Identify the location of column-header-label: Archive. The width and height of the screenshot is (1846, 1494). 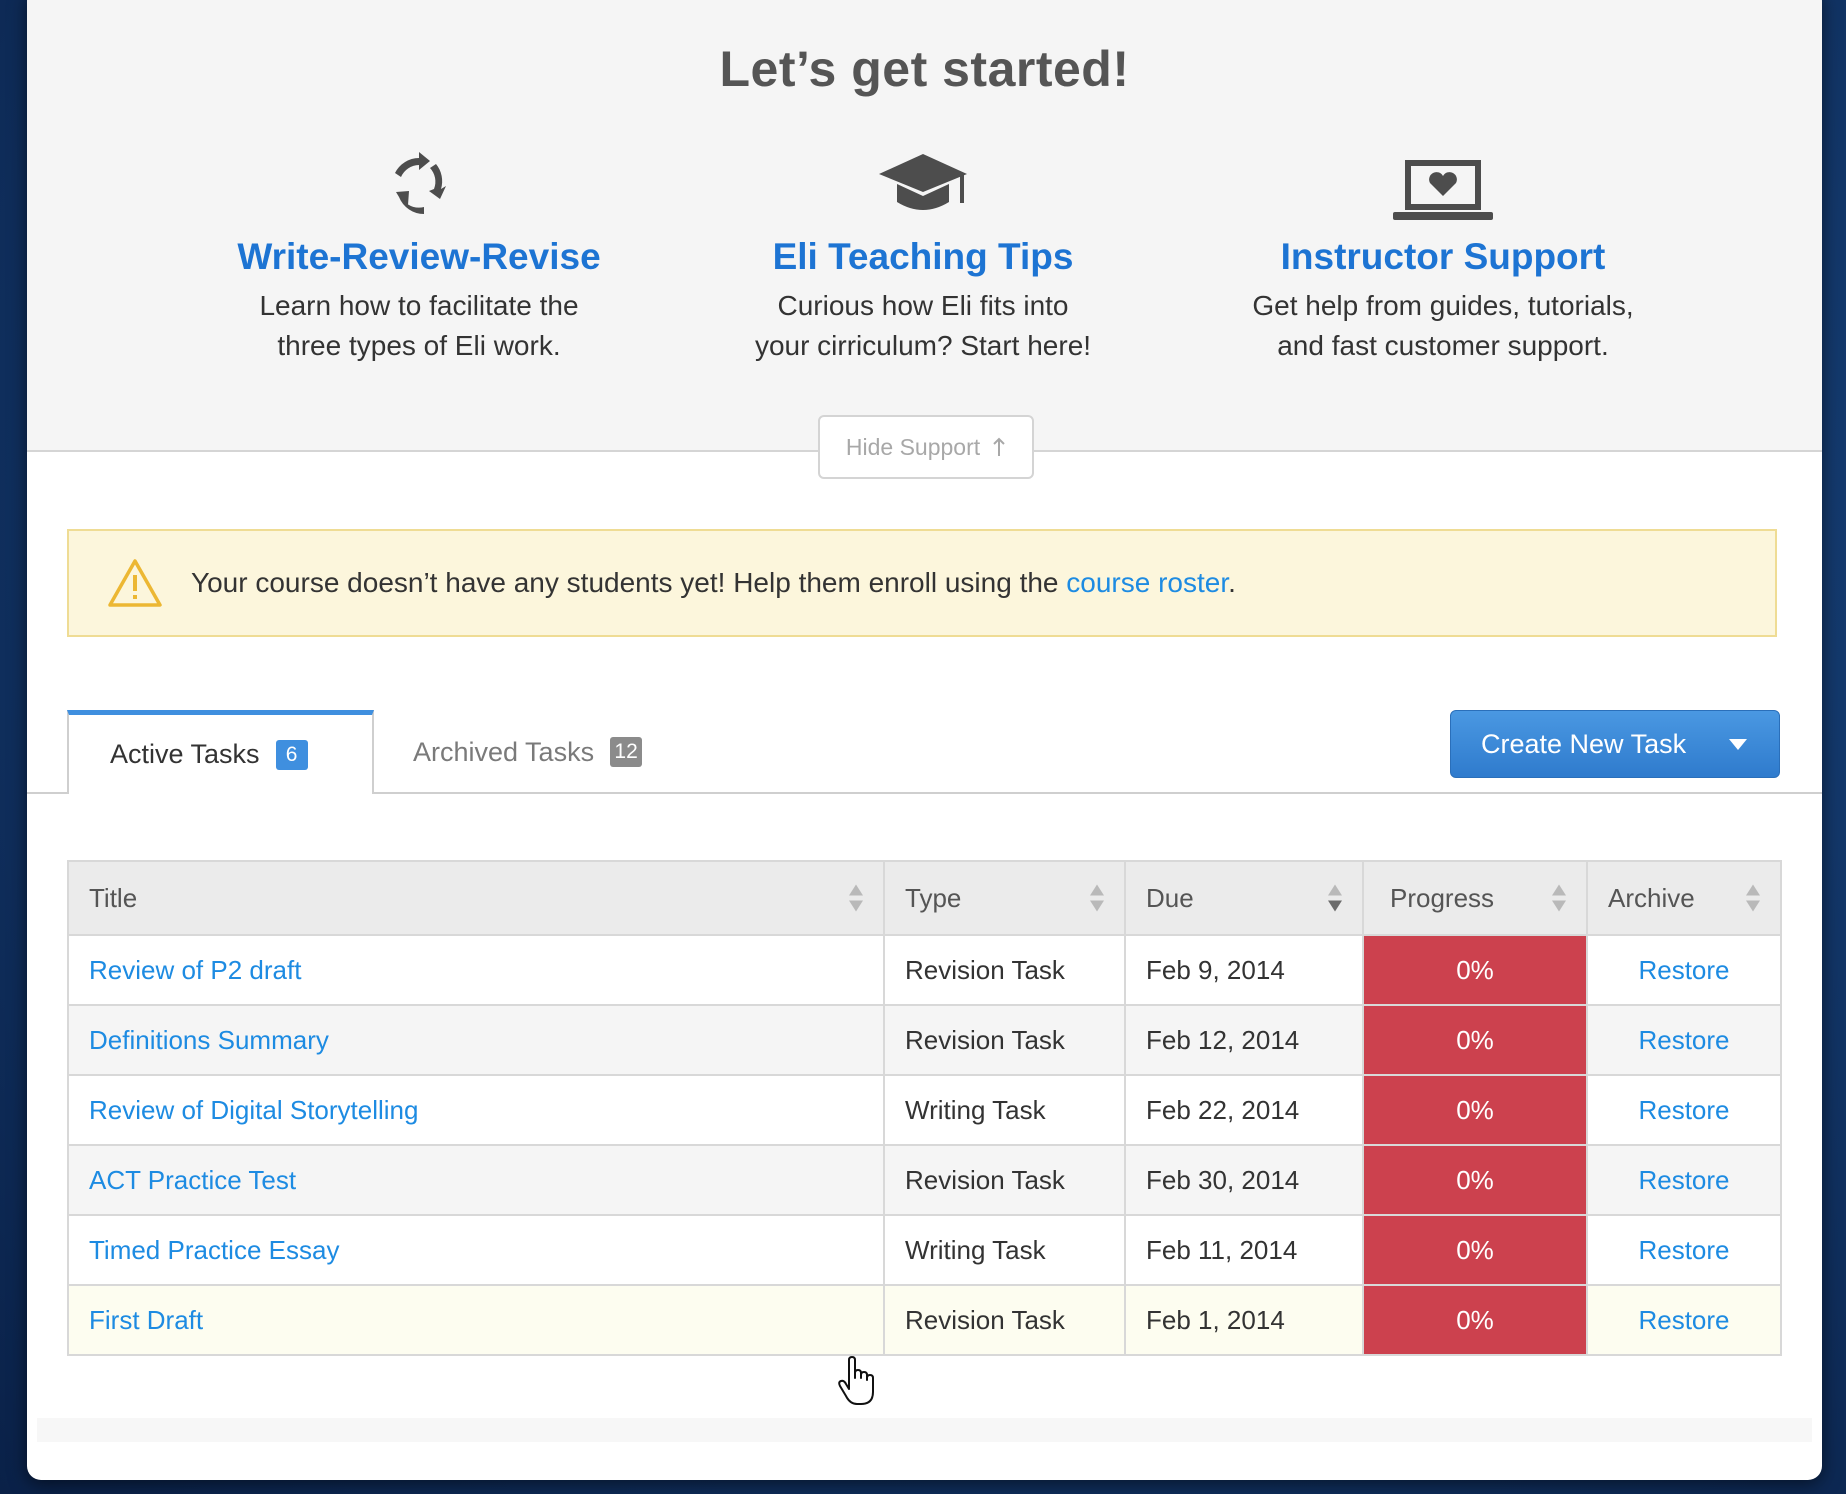
(1651, 897).